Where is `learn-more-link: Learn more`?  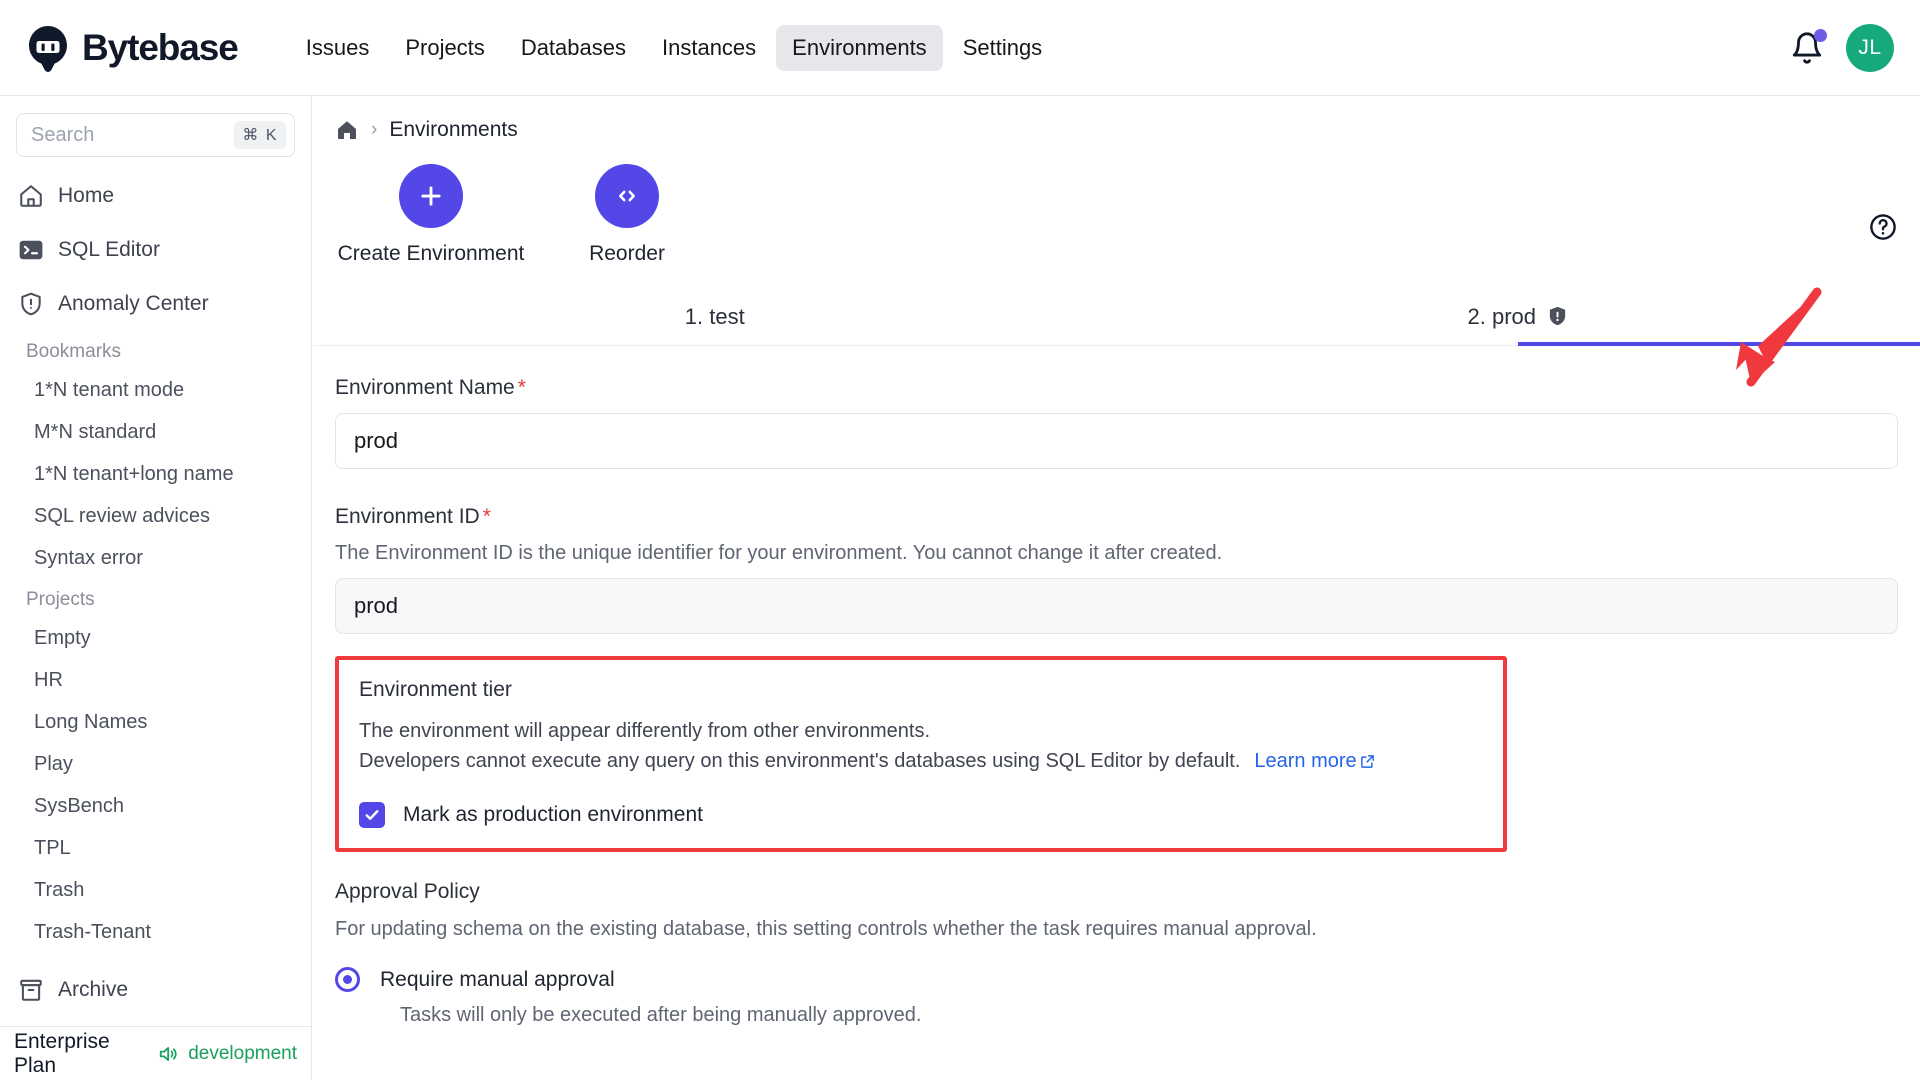 learn-more-link: Learn more is located at coordinates (1314, 761).